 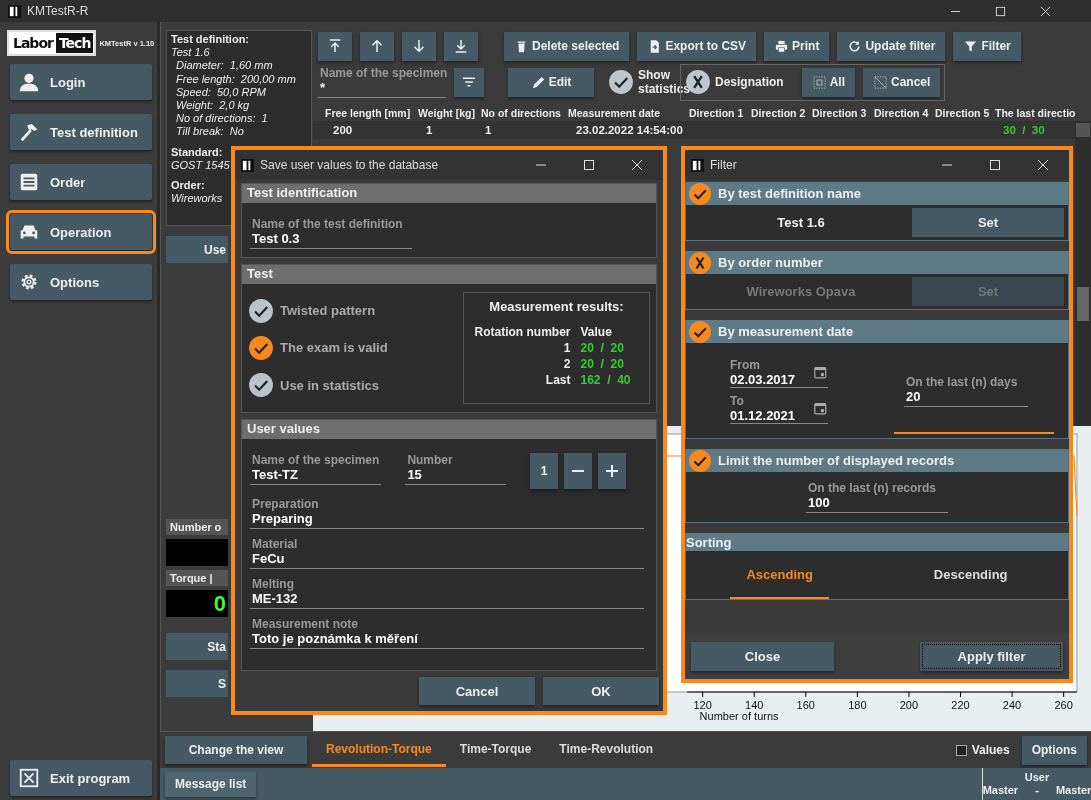 What do you see at coordinates (81, 132) in the screenshot?
I see `nav-button: Test definition` at bounding box center [81, 132].